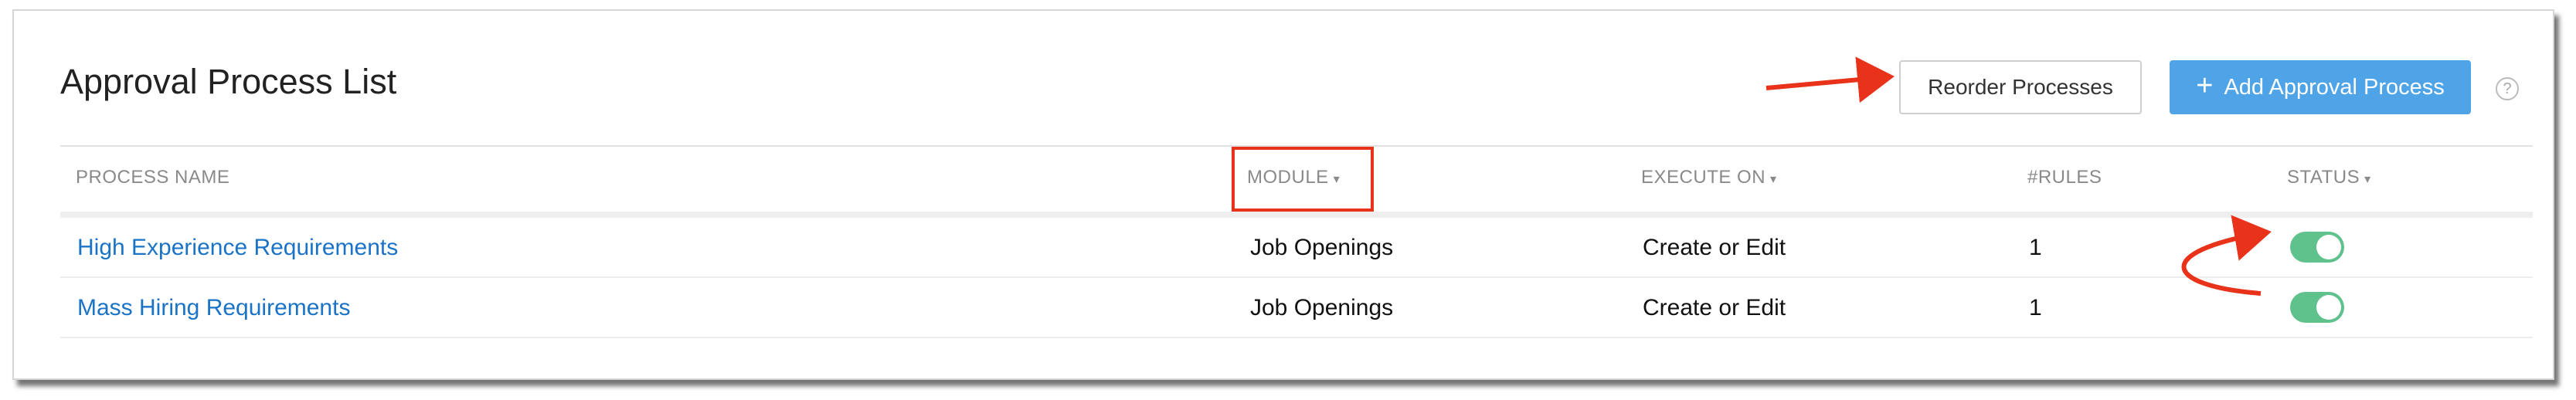  Describe the element at coordinates (2018, 176) in the screenshot. I see `annotation-arrows` at that location.